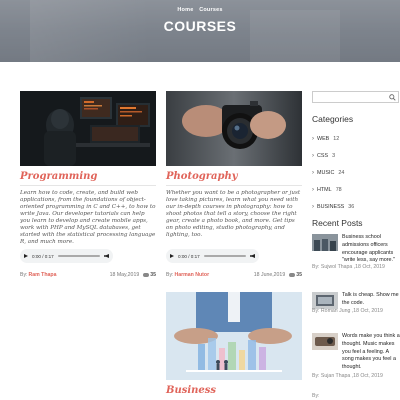 This screenshot has height=400, width=400. Describe the element at coordinates (185, 10) in the screenshot. I see `breadcrumb-home: Home` at that location.